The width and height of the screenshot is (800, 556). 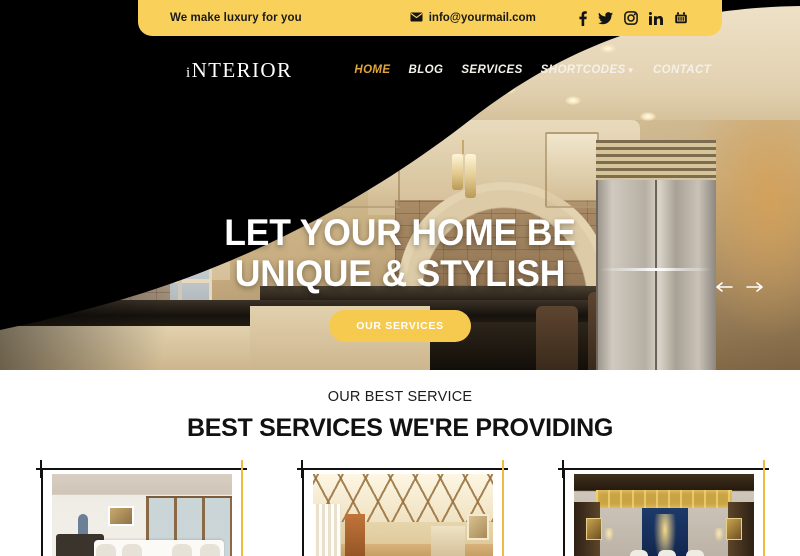 I want to click on hero-heading: LET YOUR HOME BE UNIQUE & STYLISH, so click(x=400, y=253).